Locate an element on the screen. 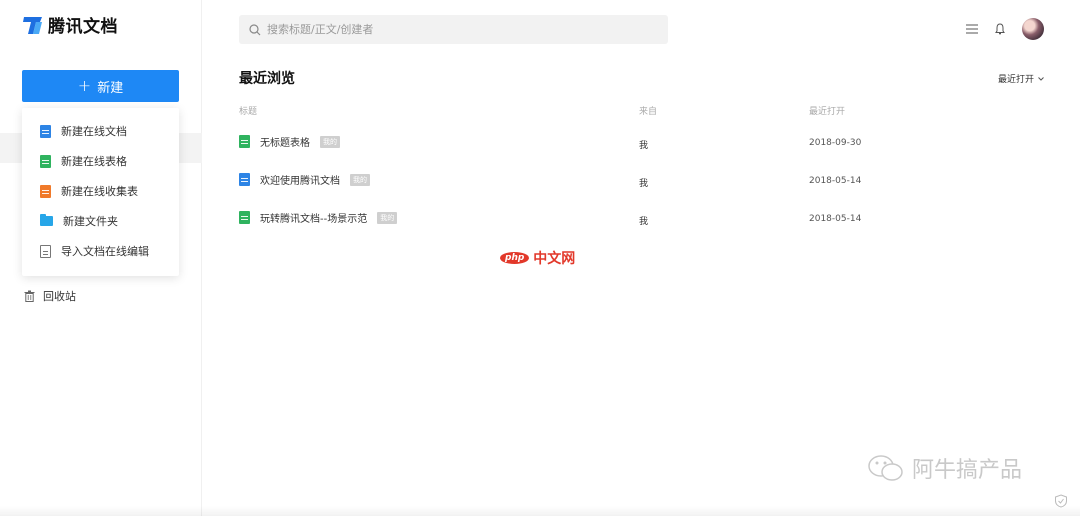 This screenshot has width=1080, height=516. trash-icon is located at coordinates (29, 296).